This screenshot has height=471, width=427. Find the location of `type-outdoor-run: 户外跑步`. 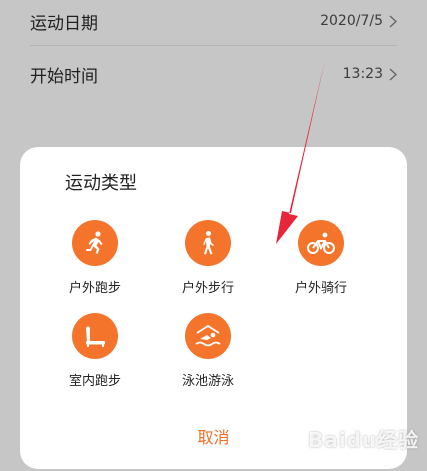

type-outdoor-run: 户外跑步 is located at coordinates (95, 258).